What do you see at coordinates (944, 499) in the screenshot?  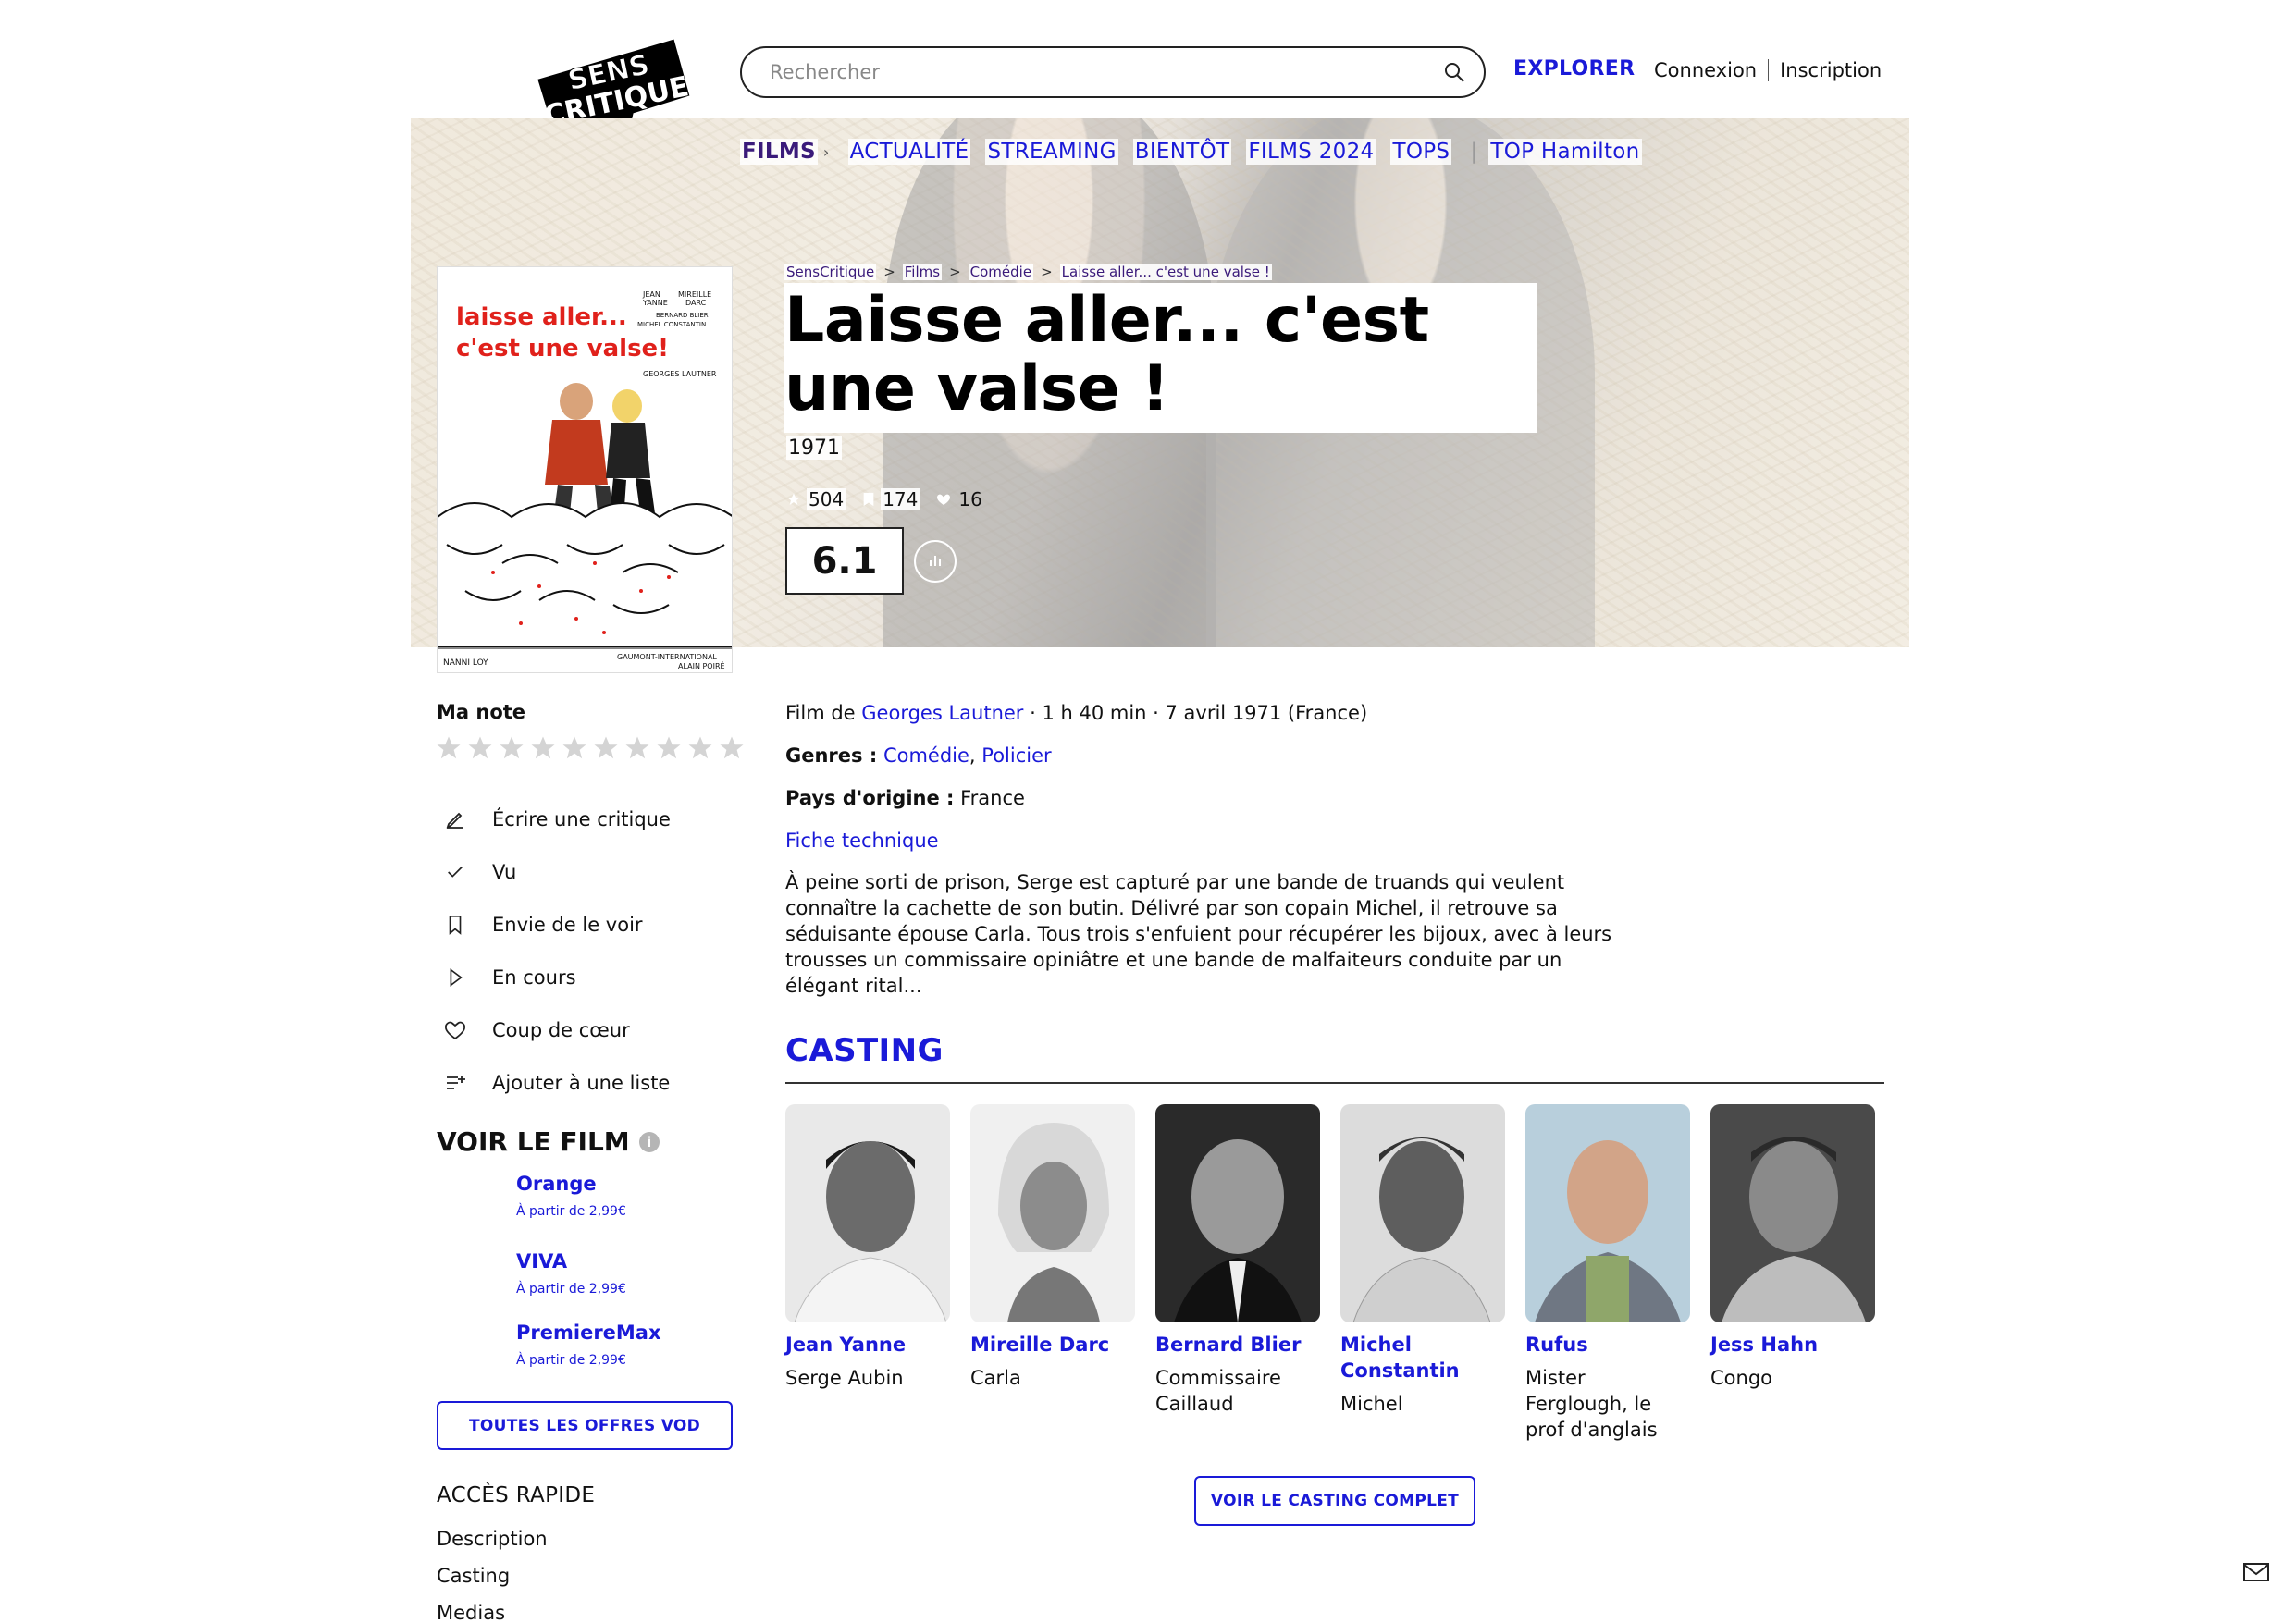 I see `heart-icon` at bounding box center [944, 499].